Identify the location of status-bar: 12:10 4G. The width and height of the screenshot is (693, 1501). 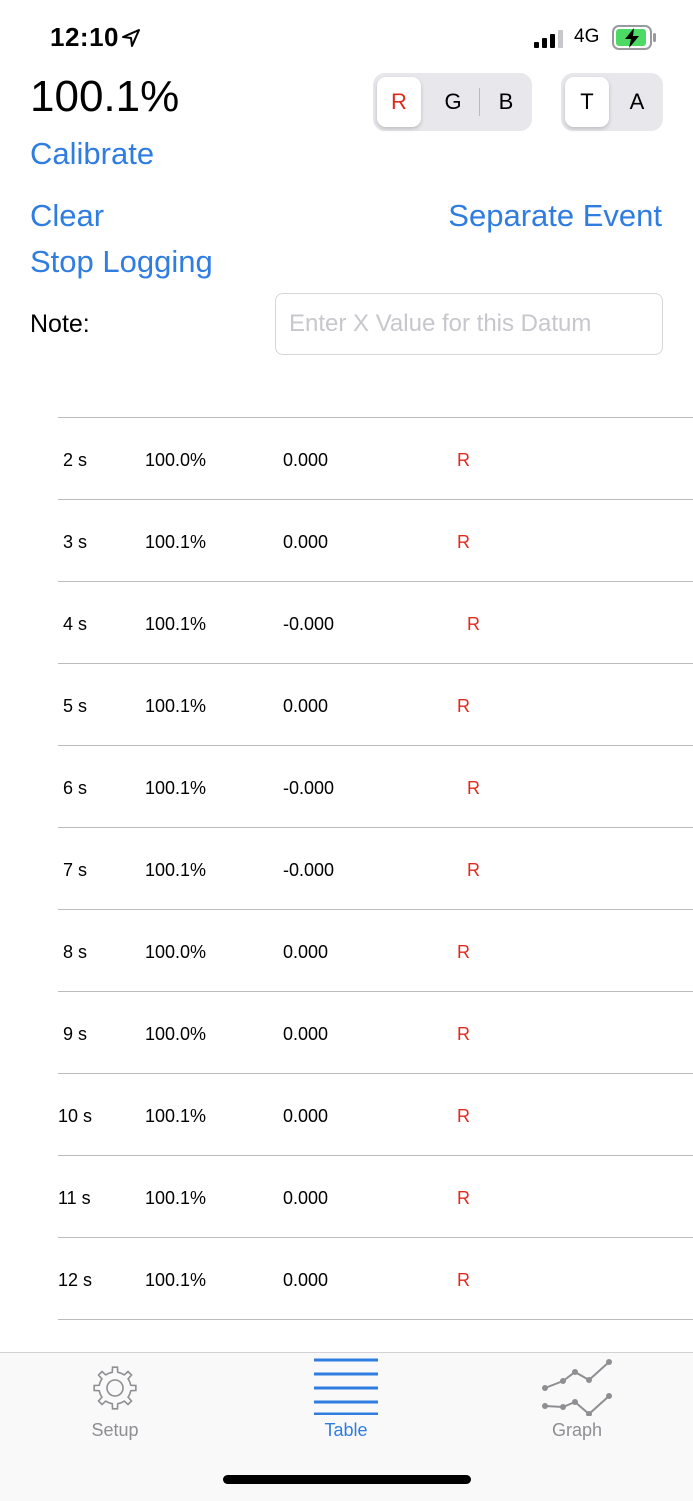
(346, 35).